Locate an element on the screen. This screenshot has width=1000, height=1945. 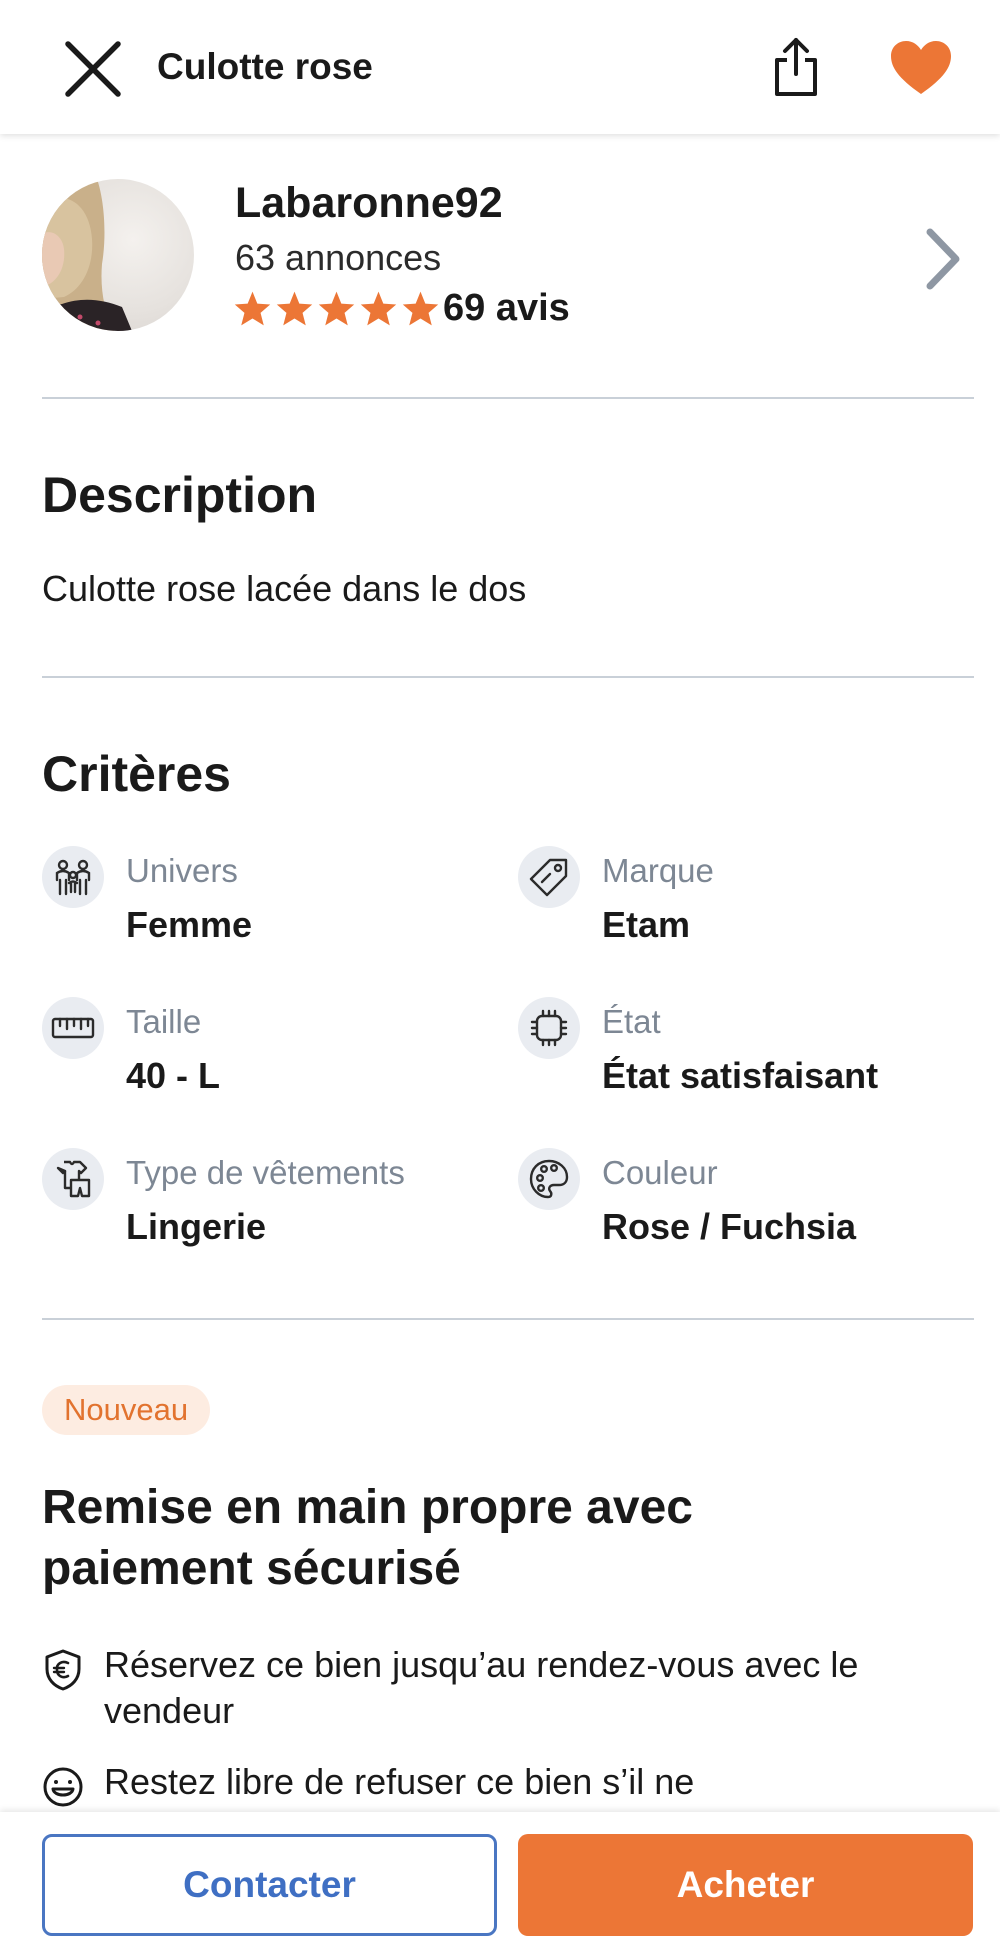
criterion-couleur: Couleur Rose / Fuchsia is located at coordinates (728, 1208).